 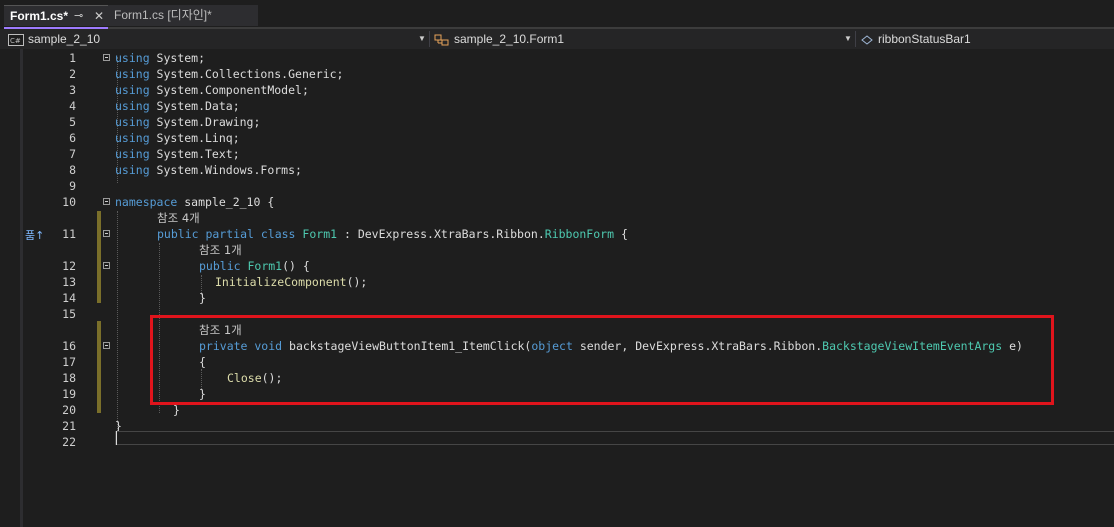 What do you see at coordinates (72, 154) in the screenshot?
I see `line-number: 7` at bounding box center [72, 154].